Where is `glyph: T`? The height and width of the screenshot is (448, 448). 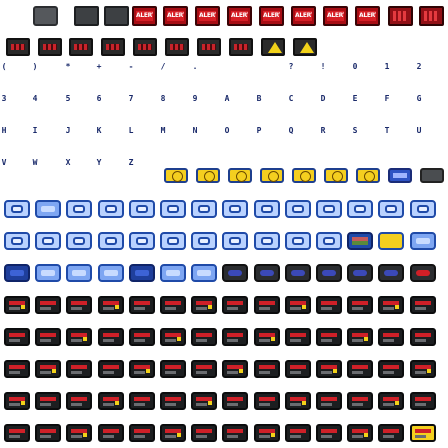
glyph: T is located at coordinates (387, 130).